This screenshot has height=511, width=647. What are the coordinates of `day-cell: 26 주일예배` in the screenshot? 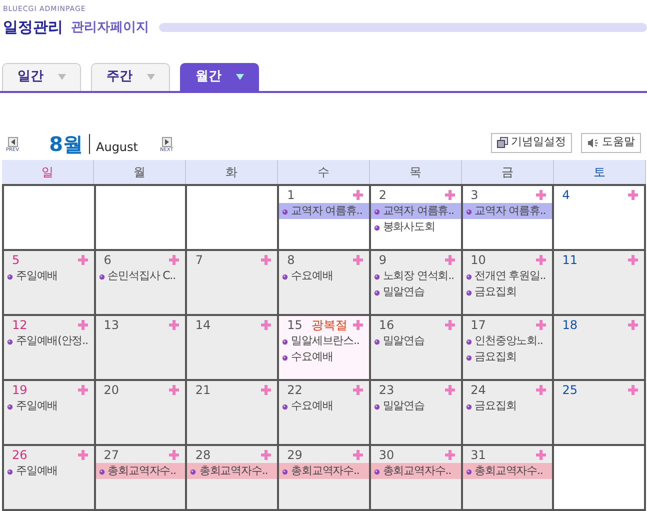 It's located at (49, 477).